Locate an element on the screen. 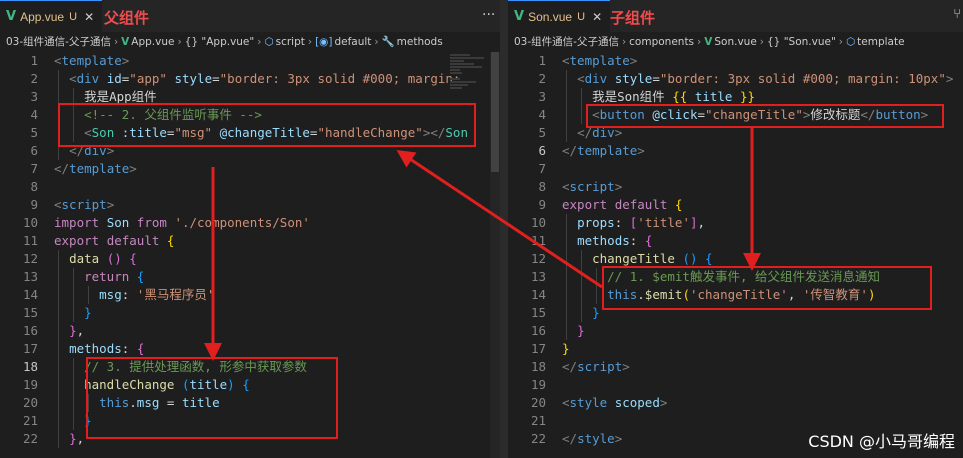 The height and width of the screenshot is (458, 963). code-line: 19 is located at coordinates (538, 384).